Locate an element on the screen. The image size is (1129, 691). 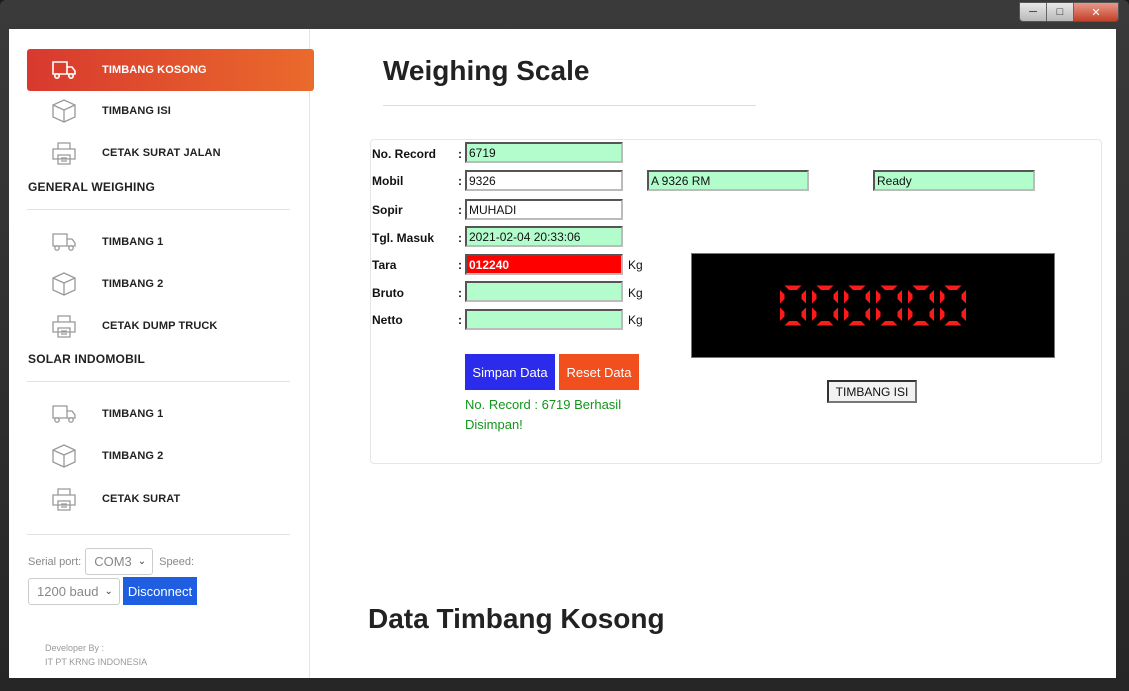
tgl-masuk-field: 2021-02-04 20:33:06 is located at coordinates (544, 236).